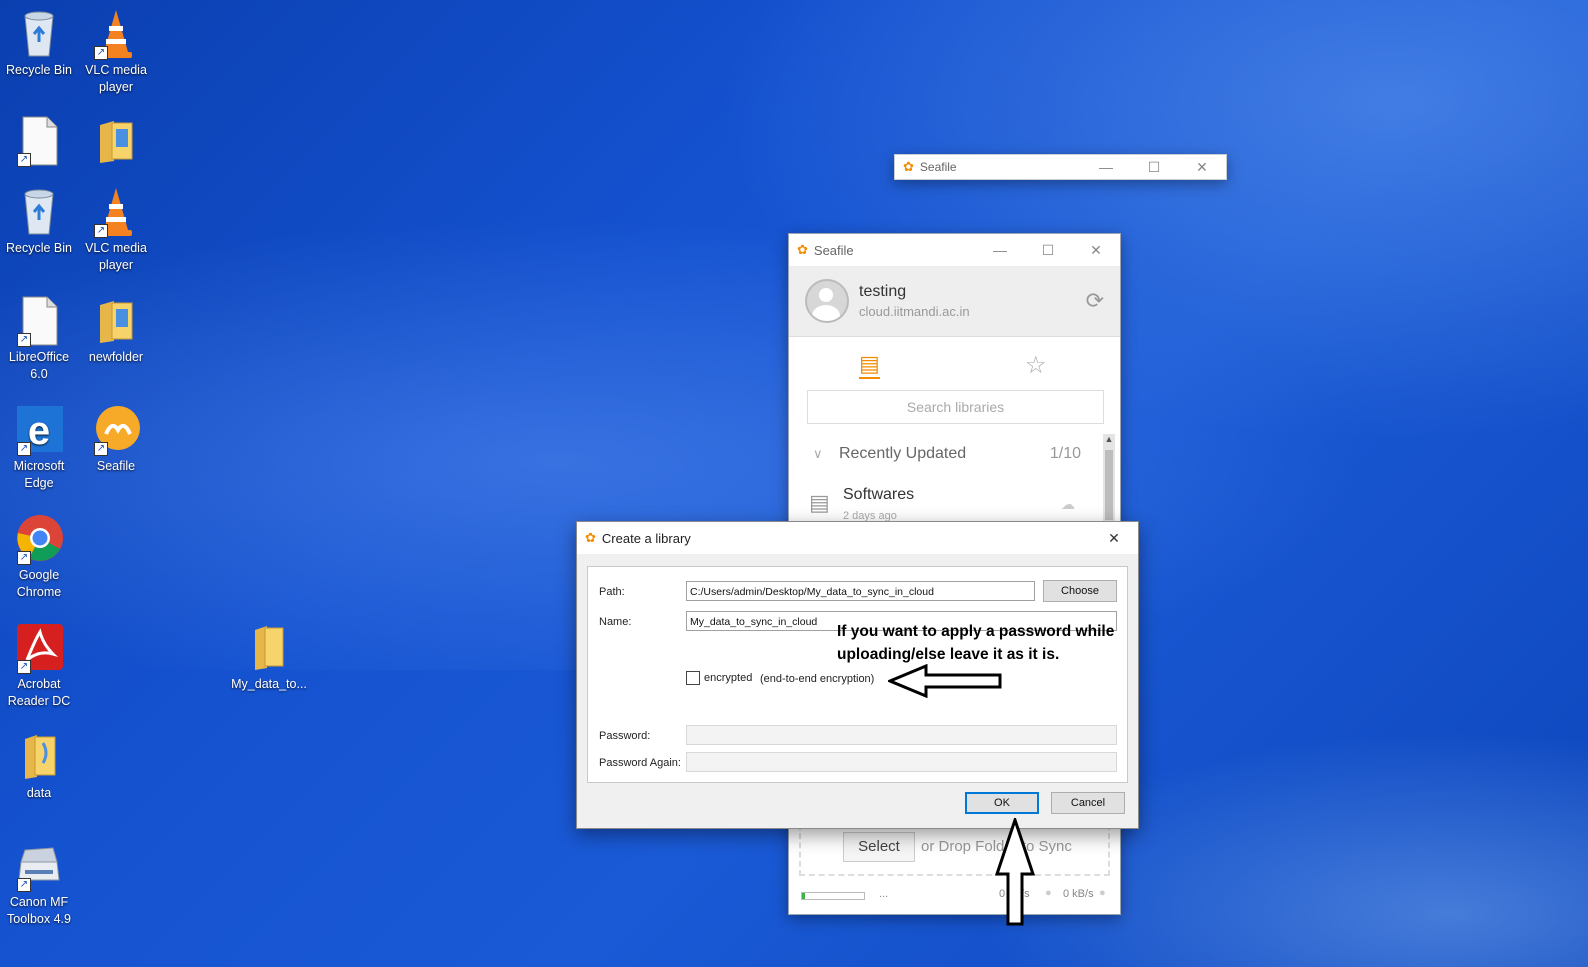  I want to click on select-button: Select, so click(879, 847).